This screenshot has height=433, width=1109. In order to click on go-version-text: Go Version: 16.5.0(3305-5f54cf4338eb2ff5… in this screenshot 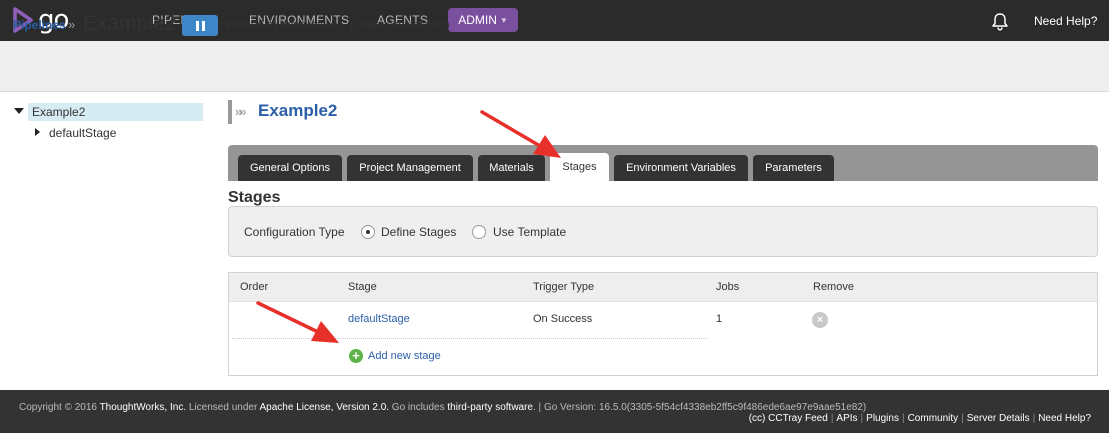, I will do `click(705, 407)`.